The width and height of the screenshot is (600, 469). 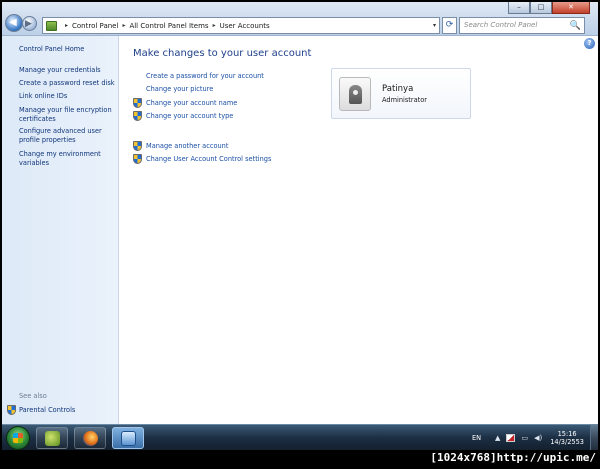 What do you see at coordinates (571, 8) in the screenshot?
I see `close-button: ✕` at bounding box center [571, 8].